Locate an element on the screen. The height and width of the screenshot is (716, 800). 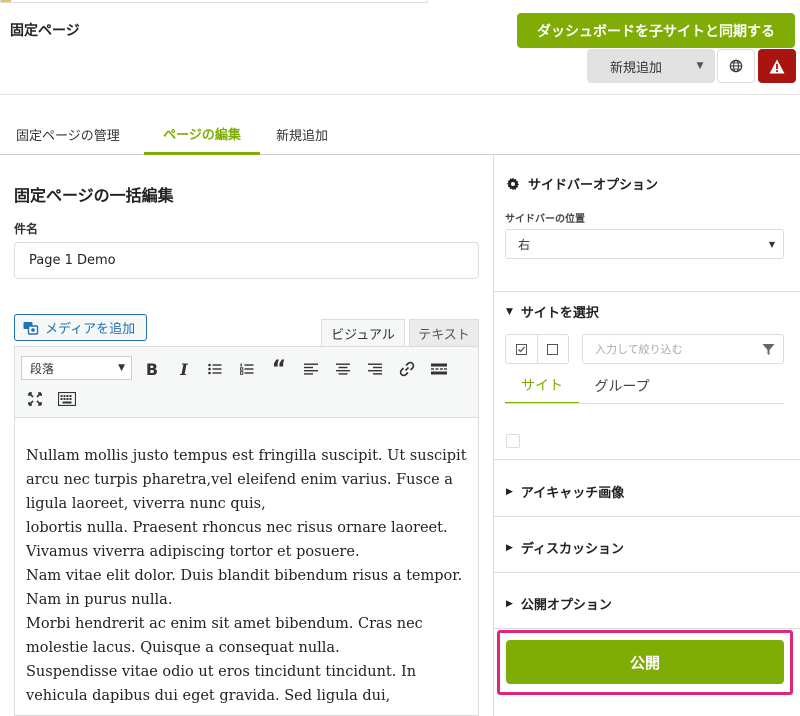
bold-icon: B is located at coordinates (152, 369).